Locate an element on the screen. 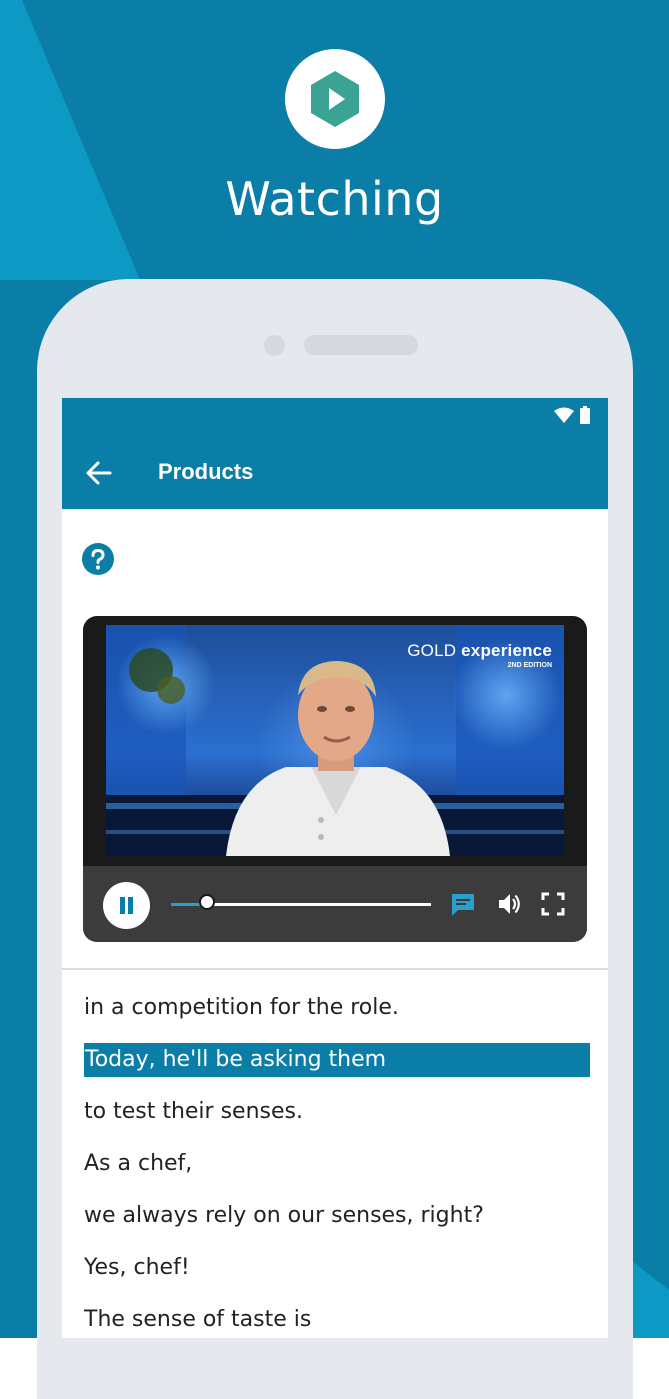 The height and width of the screenshot is (1399, 669). phone-speaker is located at coordinates (361, 345).